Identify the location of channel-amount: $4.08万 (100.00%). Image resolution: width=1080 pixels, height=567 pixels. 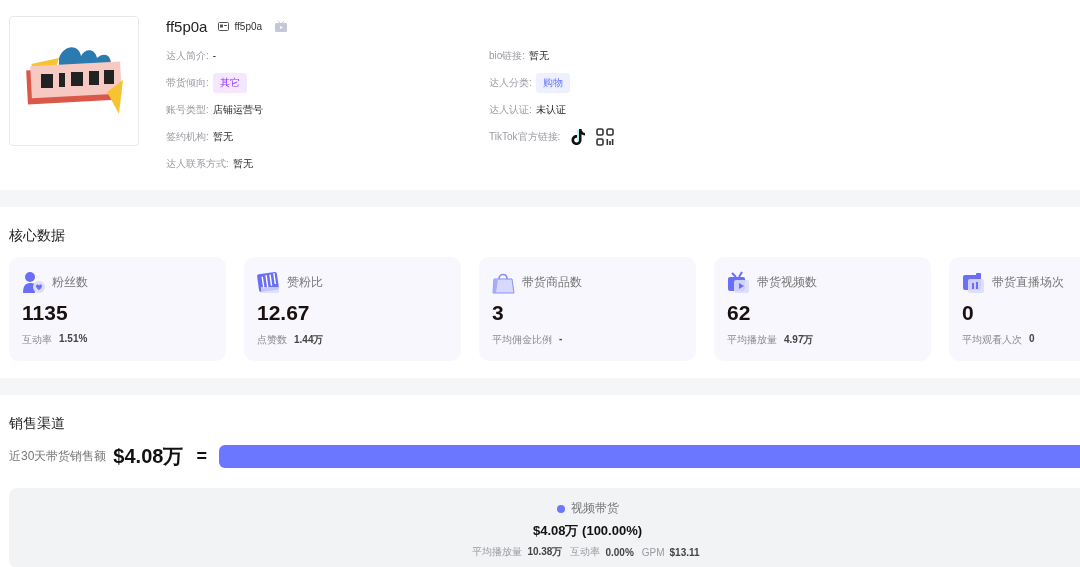
(587, 531).